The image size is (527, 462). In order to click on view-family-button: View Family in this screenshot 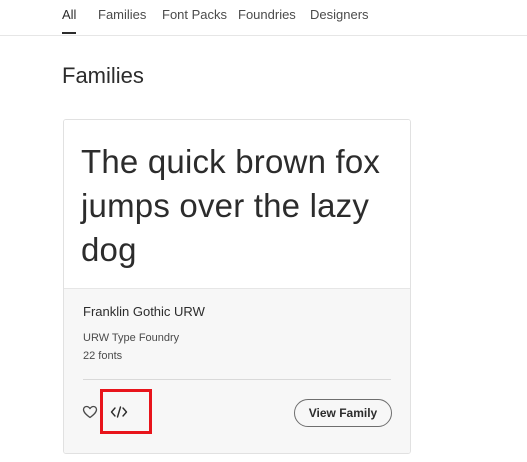, I will do `click(343, 413)`.